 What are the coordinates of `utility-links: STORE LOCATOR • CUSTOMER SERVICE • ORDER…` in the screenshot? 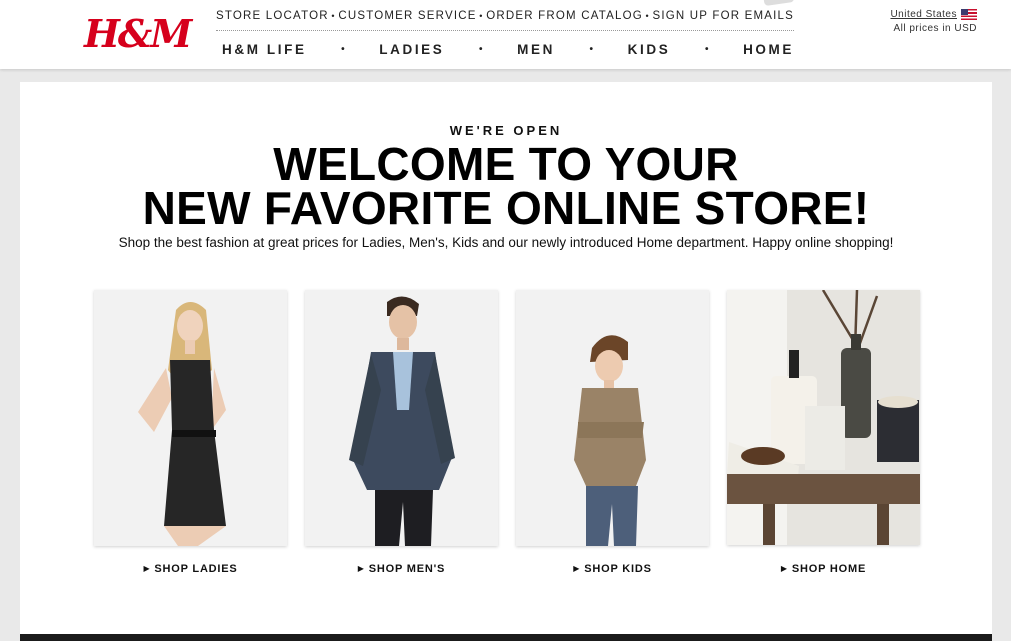 It's located at (505, 16).